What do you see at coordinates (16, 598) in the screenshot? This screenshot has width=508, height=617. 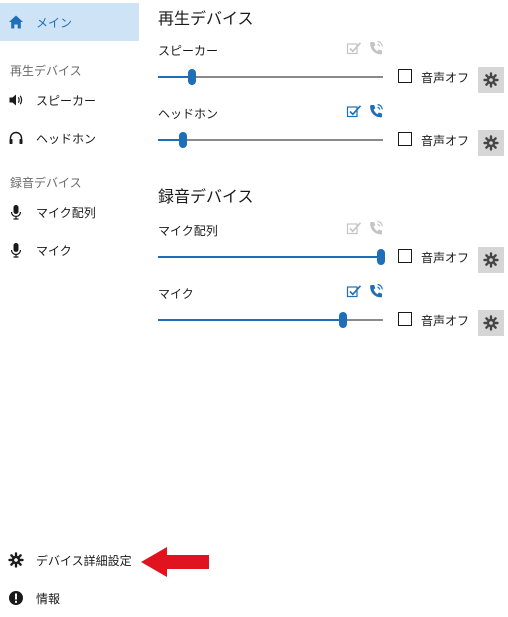 I see `info-icon` at bounding box center [16, 598].